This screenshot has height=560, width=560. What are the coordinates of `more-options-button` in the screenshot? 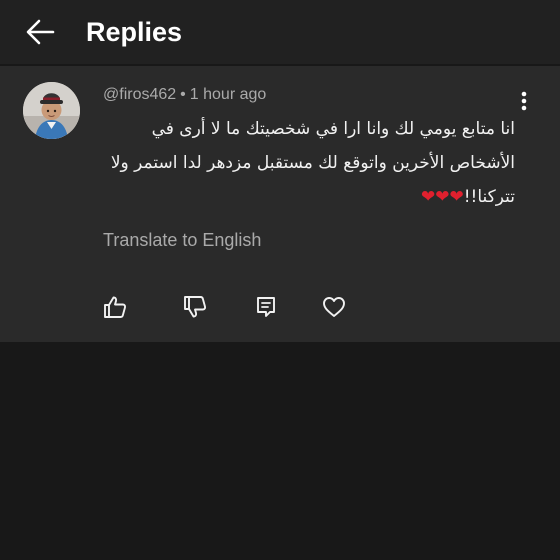 It's located at (524, 101).